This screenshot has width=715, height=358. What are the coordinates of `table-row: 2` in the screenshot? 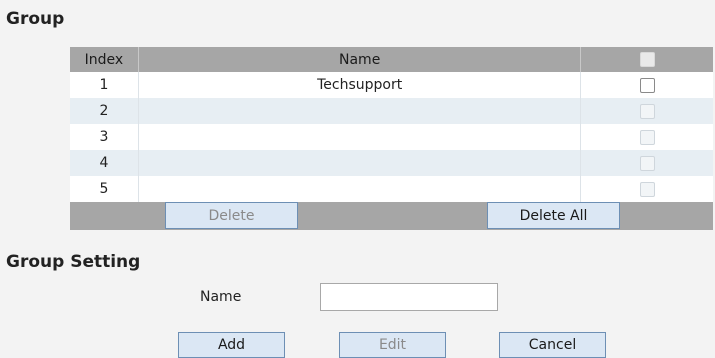 It's located at (391, 111).